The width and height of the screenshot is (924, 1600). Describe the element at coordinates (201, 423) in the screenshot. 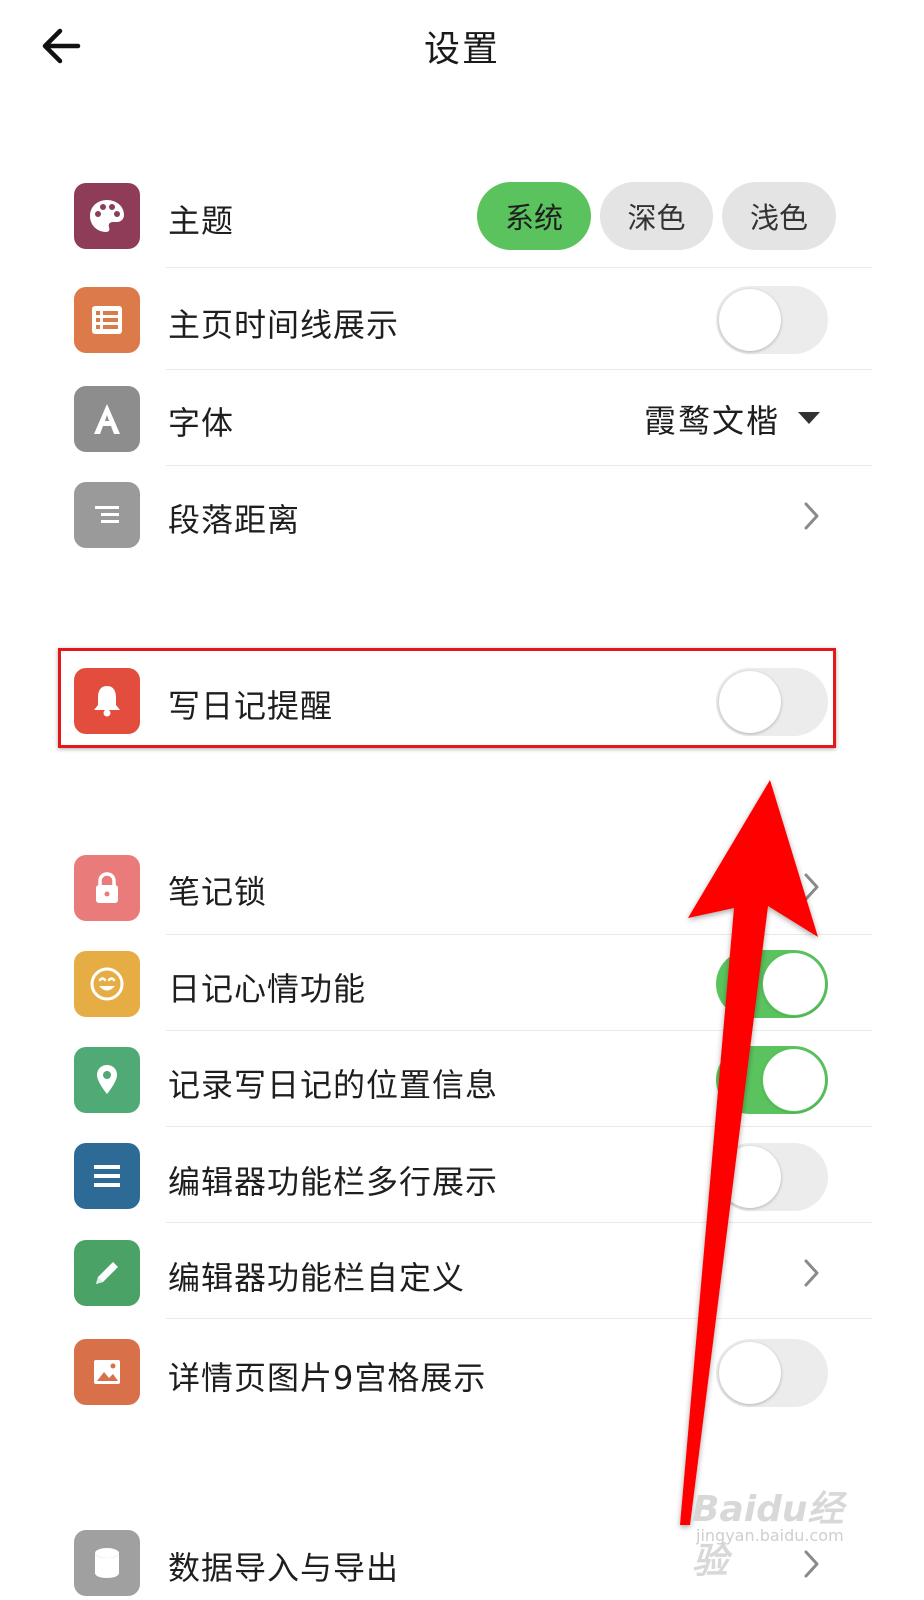

I see `font-label: 字体` at that location.